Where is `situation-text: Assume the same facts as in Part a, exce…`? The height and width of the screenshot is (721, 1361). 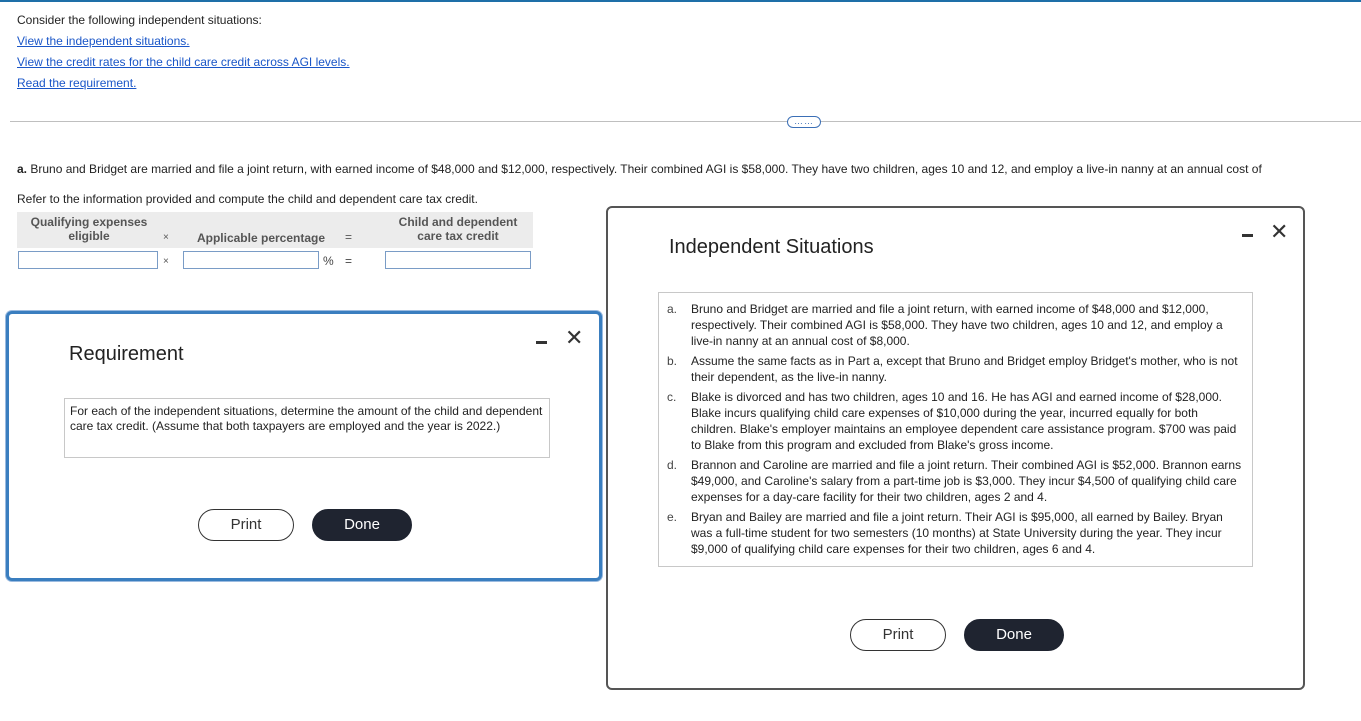 situation-text: Assume the same facts as in Part a, exce… is located at coordinates (964, 369).